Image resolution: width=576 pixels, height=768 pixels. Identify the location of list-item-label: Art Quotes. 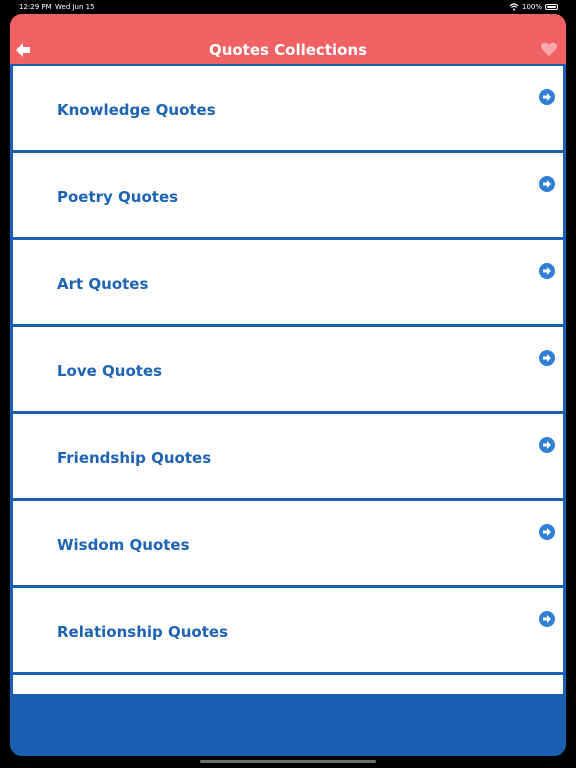
(103, 284).